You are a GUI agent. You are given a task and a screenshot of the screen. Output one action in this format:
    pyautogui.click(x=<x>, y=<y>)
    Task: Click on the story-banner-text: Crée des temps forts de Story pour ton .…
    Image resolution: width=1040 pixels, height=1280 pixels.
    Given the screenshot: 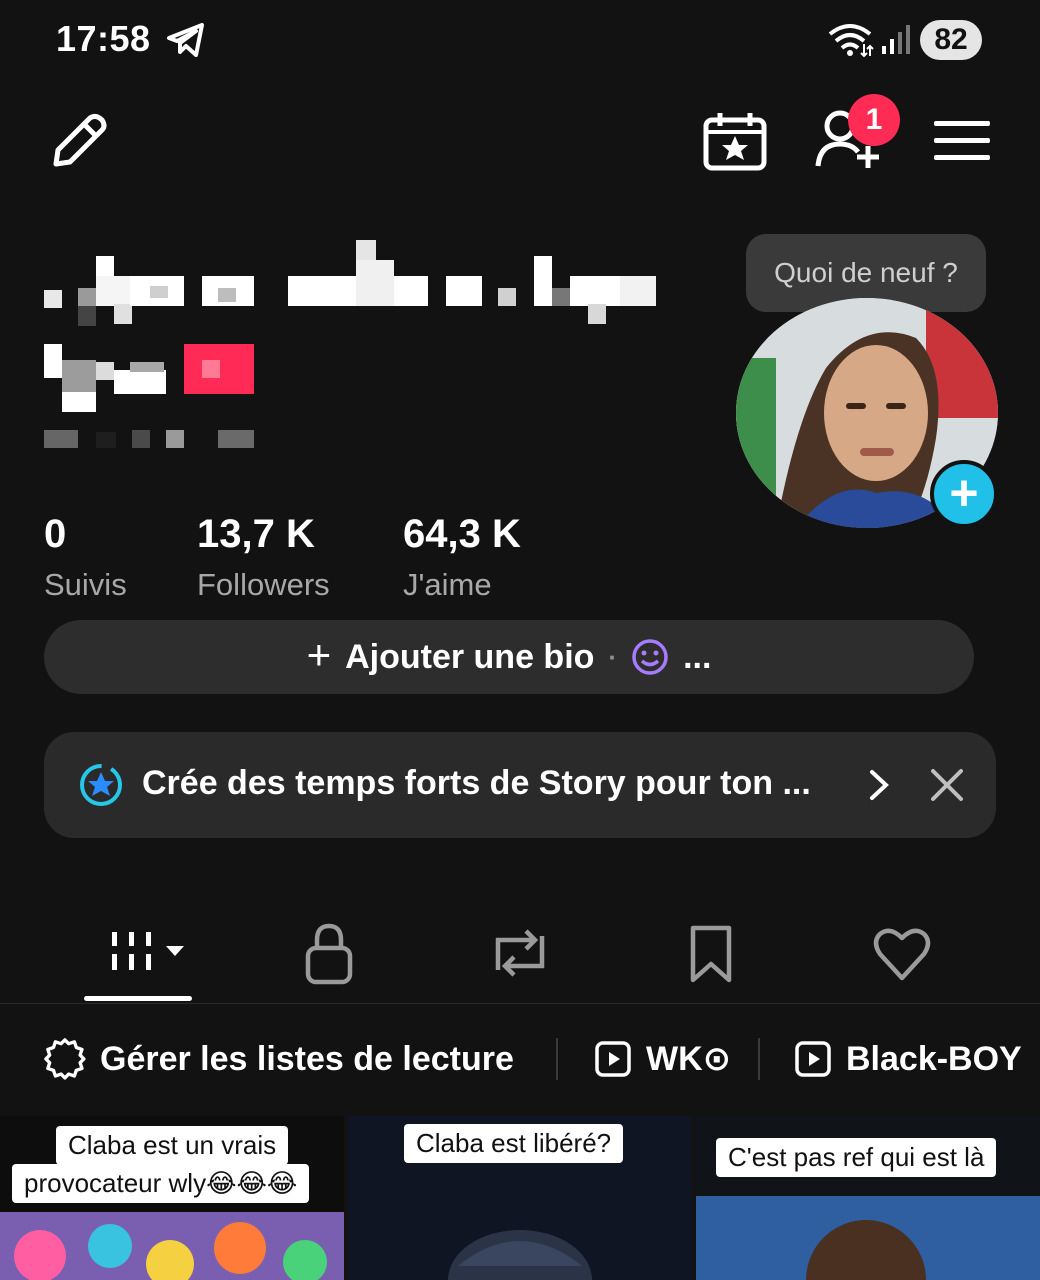 What is the action you would take?
    pyautogui.click(x=476, y=783)
    